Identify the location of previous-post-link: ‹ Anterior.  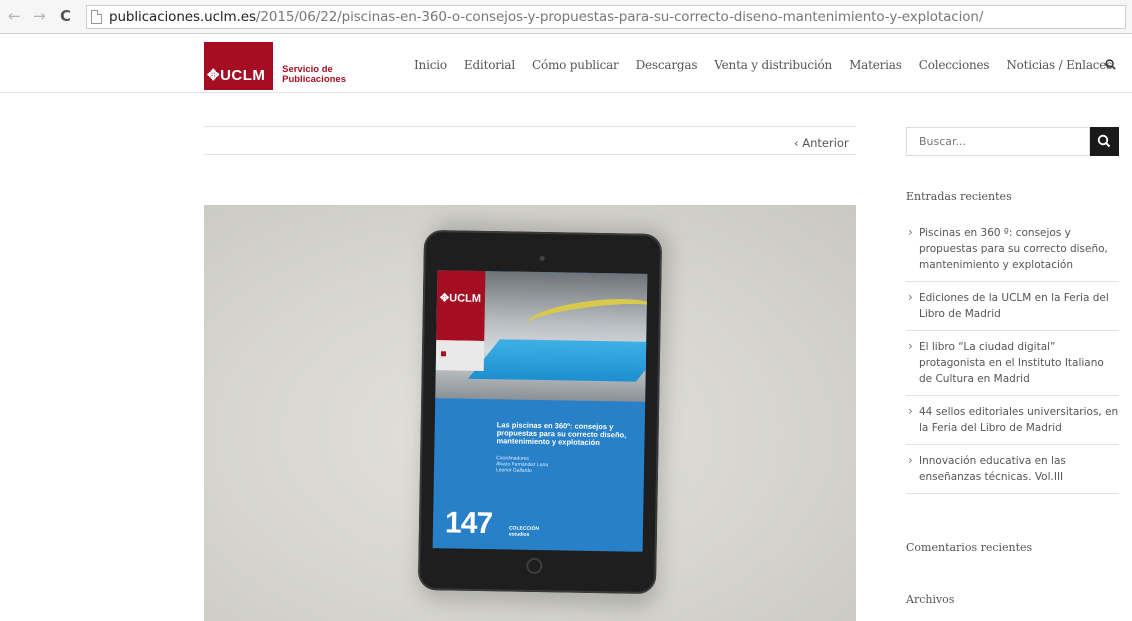
(821, 143).